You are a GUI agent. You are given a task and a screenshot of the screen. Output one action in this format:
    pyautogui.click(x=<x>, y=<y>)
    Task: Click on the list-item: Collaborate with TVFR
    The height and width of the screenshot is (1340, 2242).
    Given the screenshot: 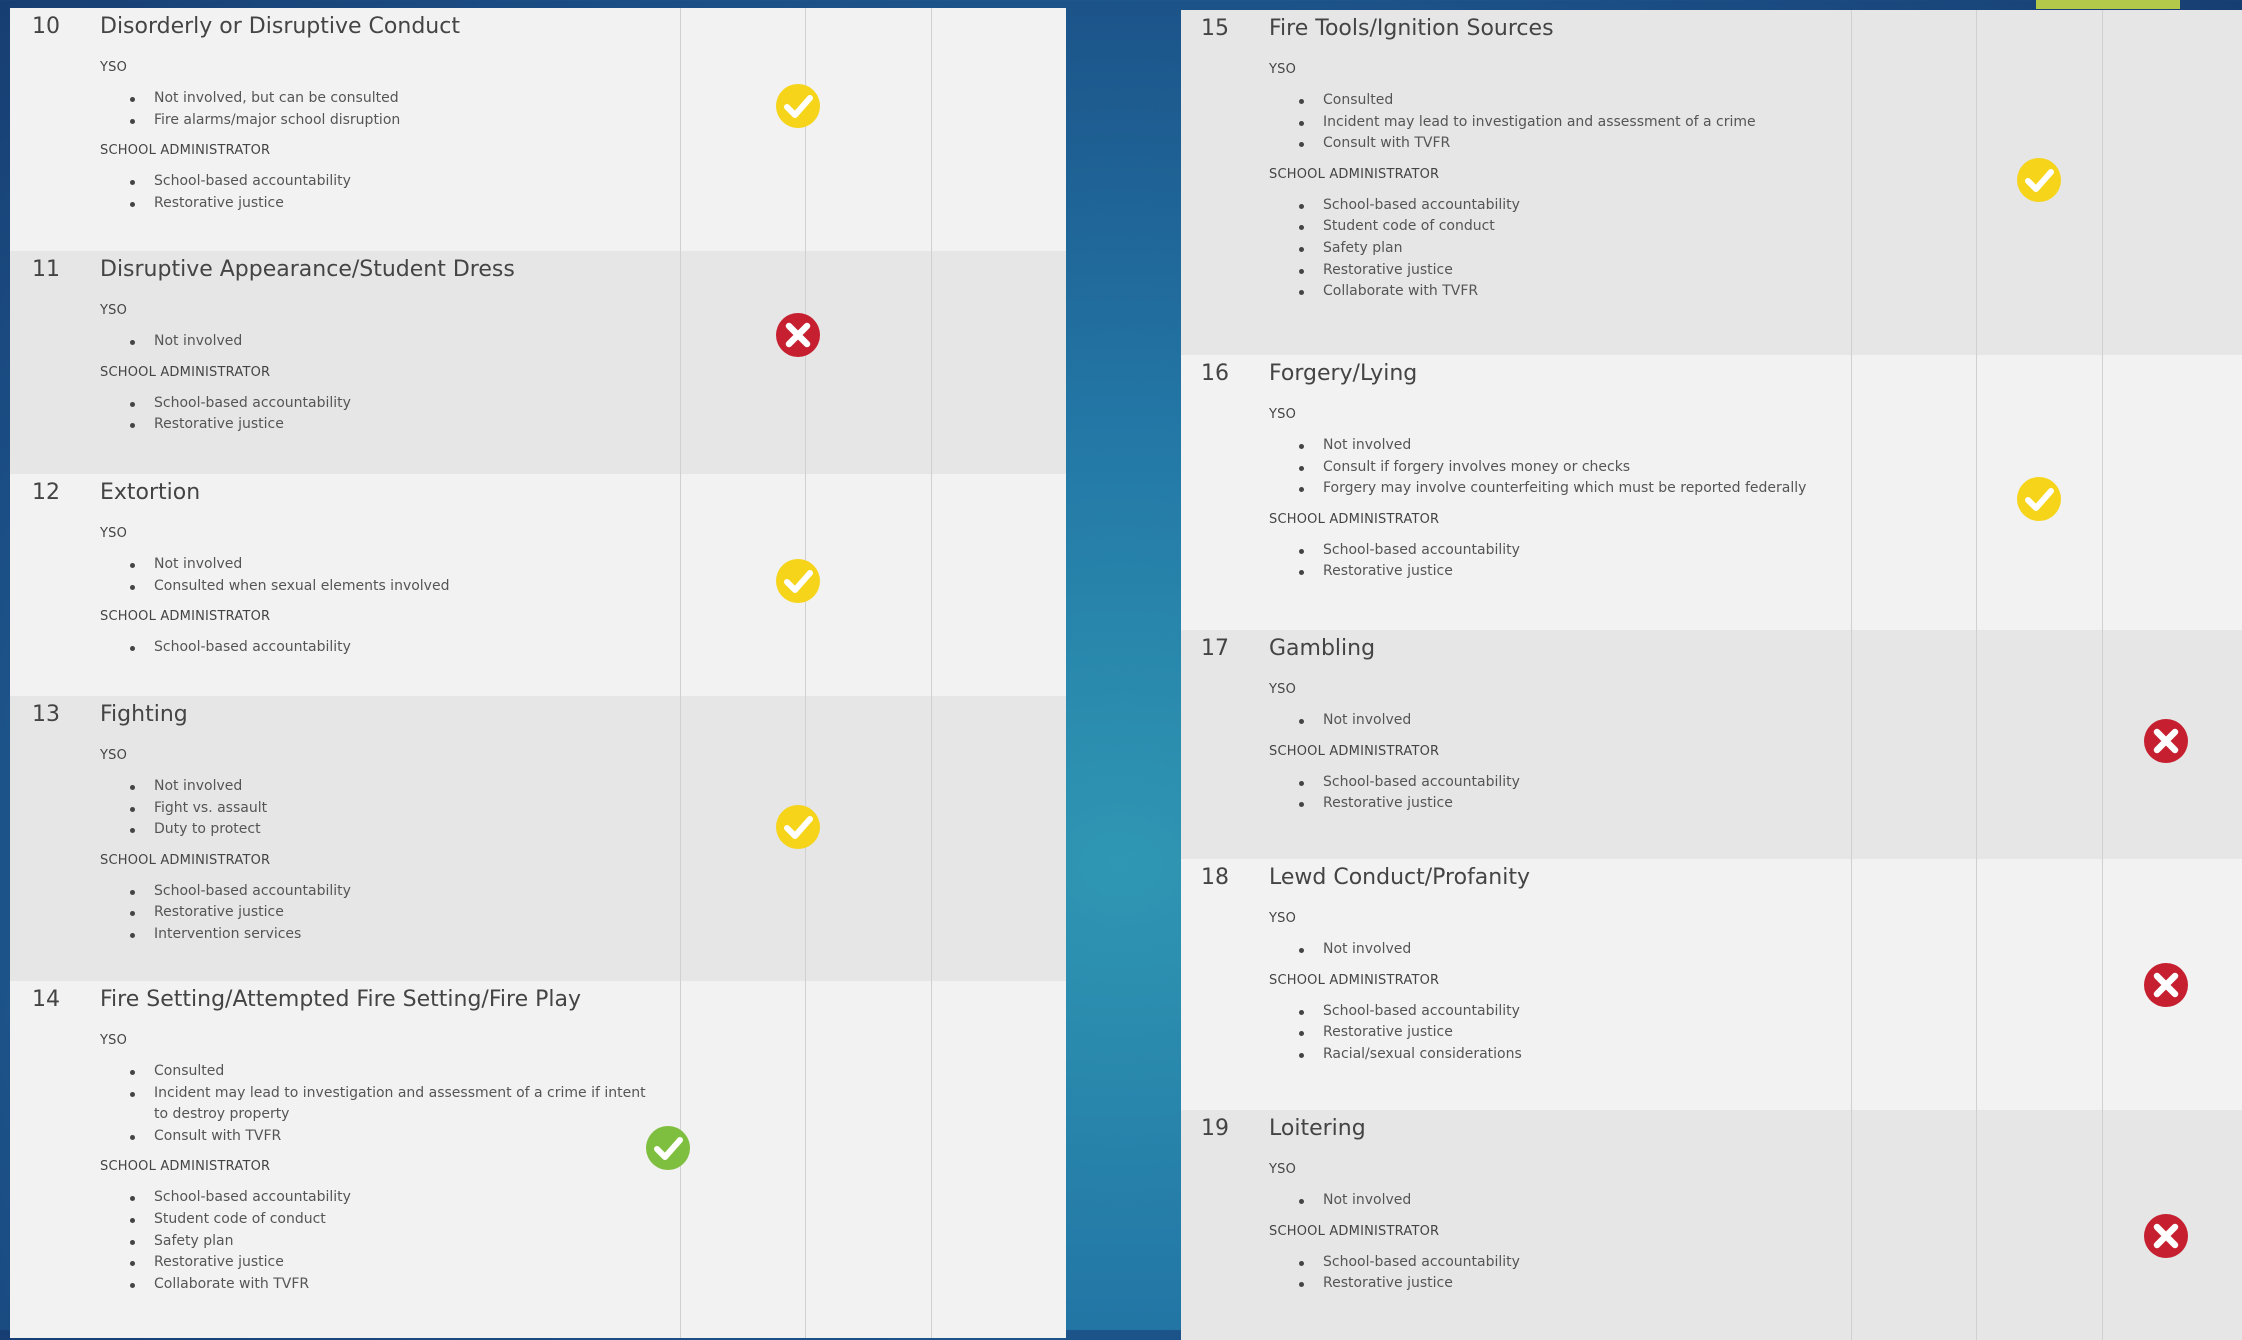 What is the action you would take?
    pyautogui.click(x=1564, y=292)
    